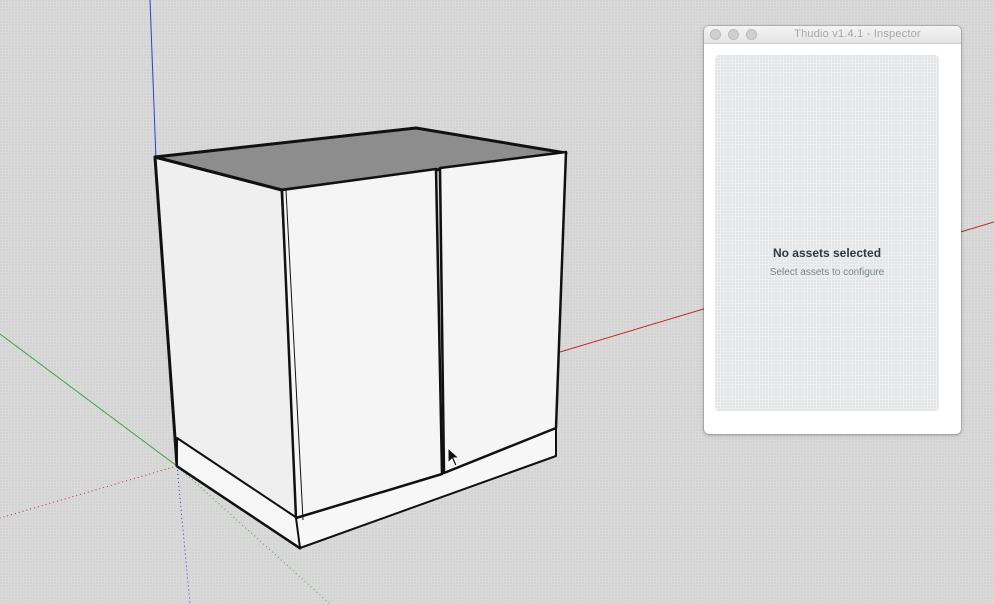 The width and height of the screenshot is (994, 604). I want to click on window-titlebar: Thudio v1.4.1 - Inspector, so click(832, 35).